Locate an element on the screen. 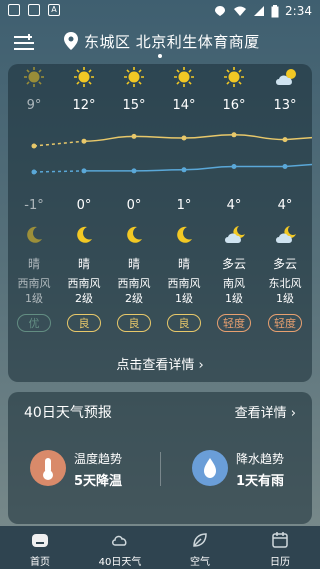 The image size is (320, 569). temp-trend-value: 5天降温 is located at coordinates (98, 481).